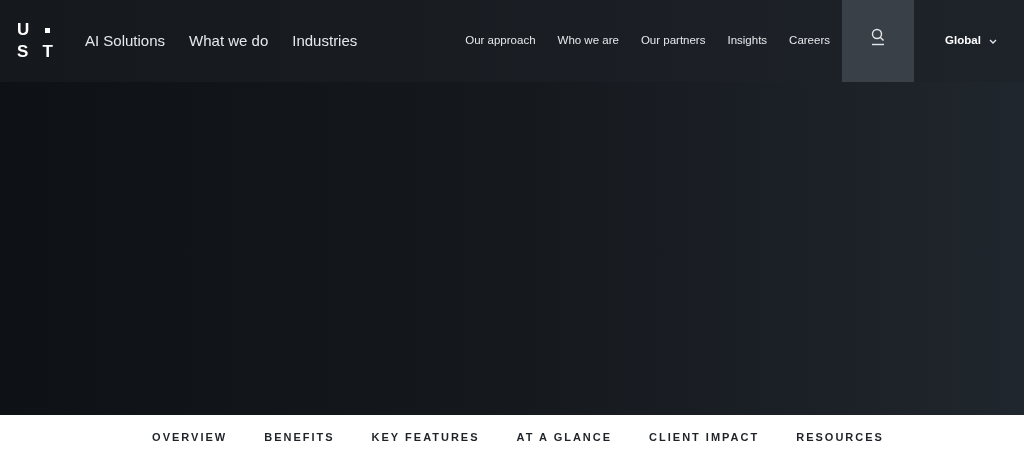 The width and height of the screenshot is (1024, 455). I want to click on square-icon, so click(47, 30).